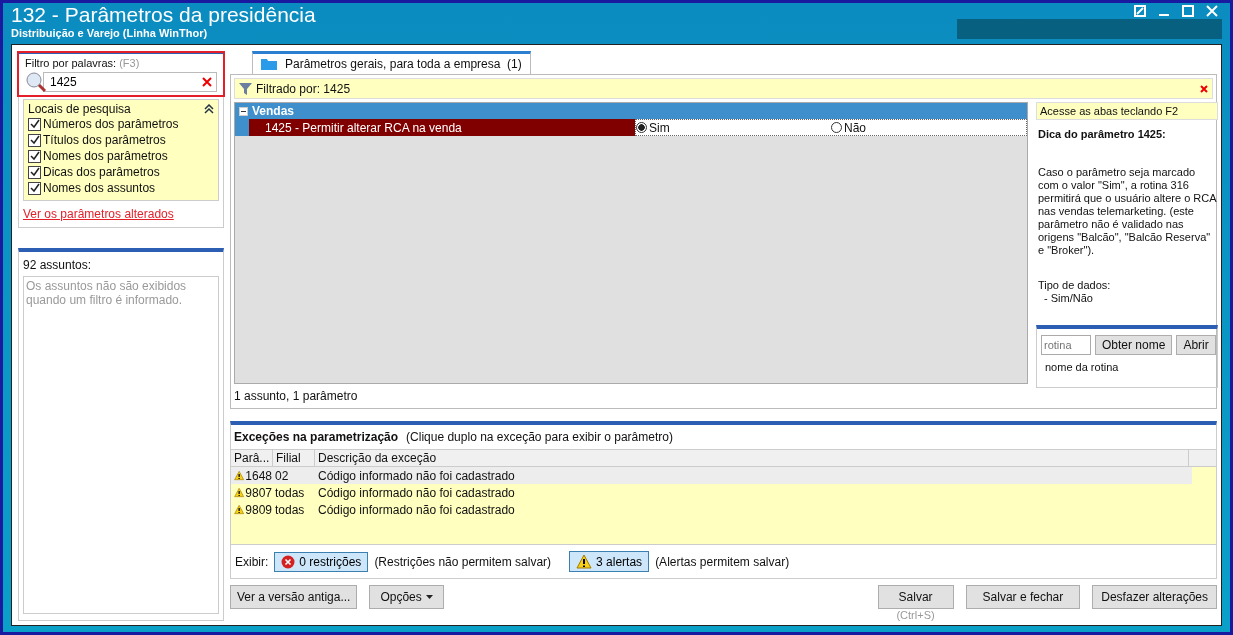 This screenshot has width=1233, height=635. Describe the element at coordinates (429, 597) in the screenshot. I see `caret-icon` at that location.